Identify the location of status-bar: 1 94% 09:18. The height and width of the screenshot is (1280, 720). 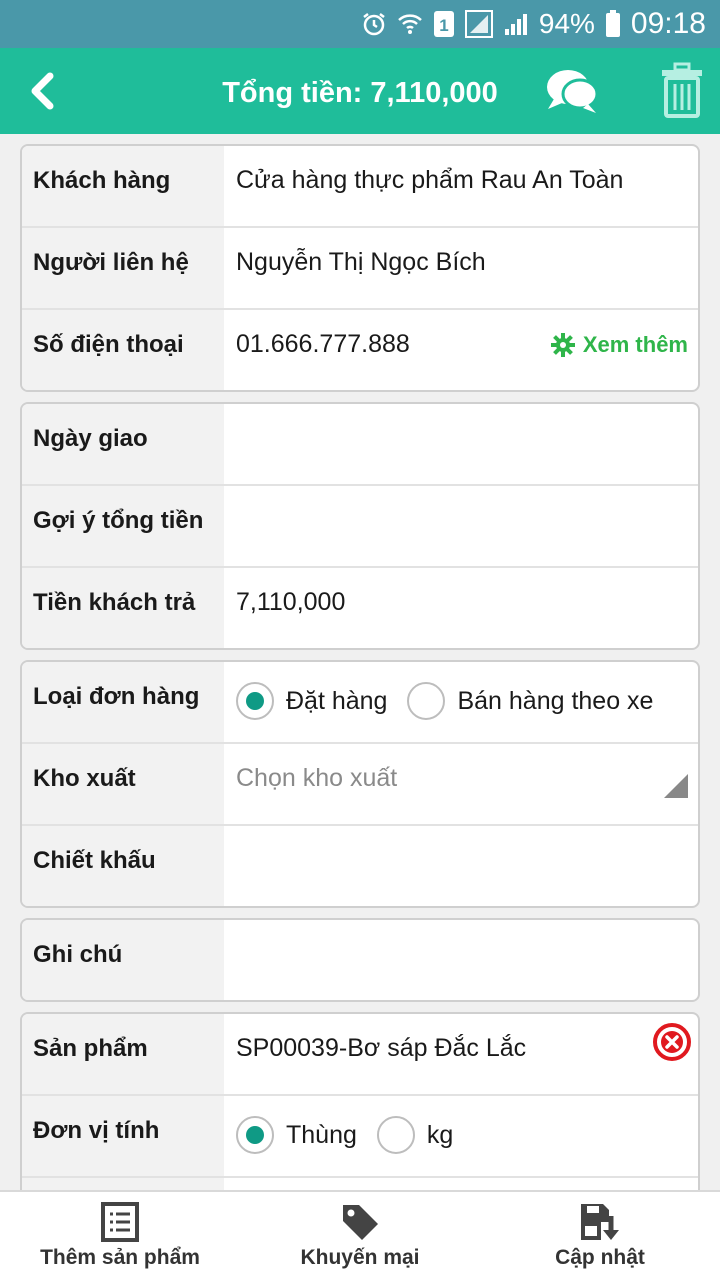
(360, 24).